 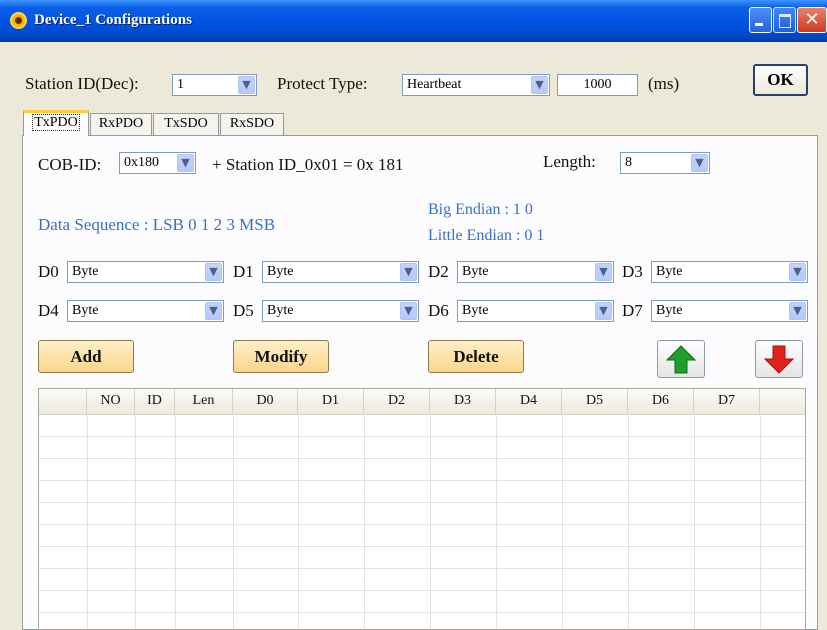 I want to click on tab-rxpdo: RxPDO, so click(x=121, y=124).